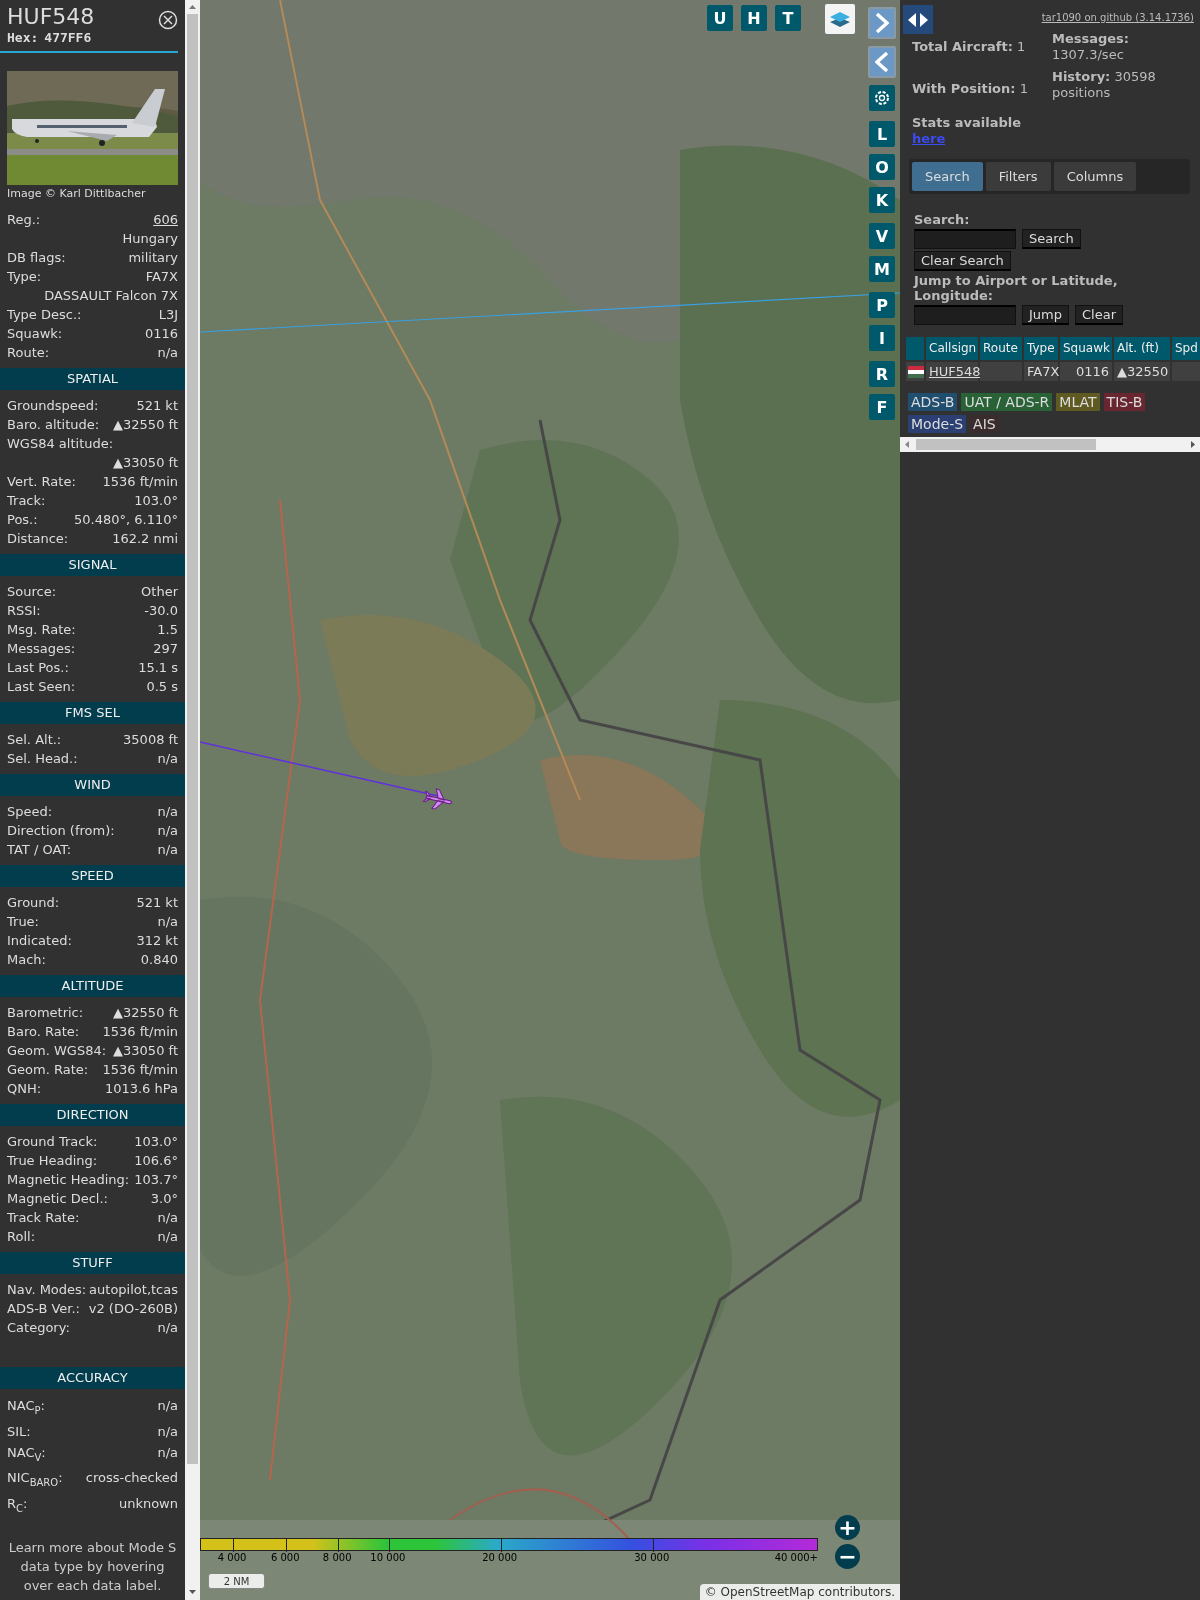 This screenshot has height=1600, width=1200. Describe the element at coordinates (918, 19) in the screenshot. I see `panel-toggle-button` at that location.